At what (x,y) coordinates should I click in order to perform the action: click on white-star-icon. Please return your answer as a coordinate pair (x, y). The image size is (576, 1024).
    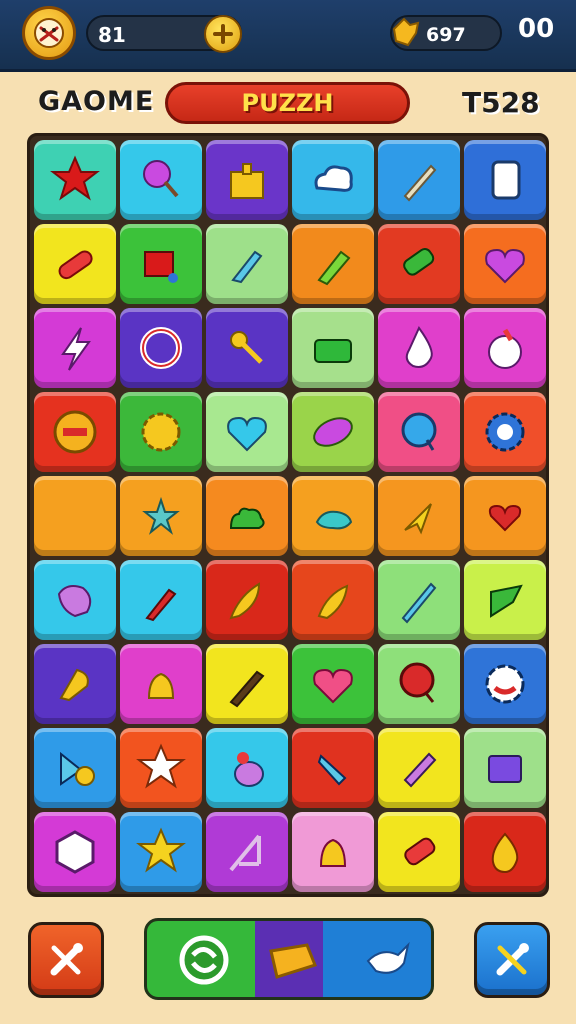
    Looking at the image, I should click on (161, 766).